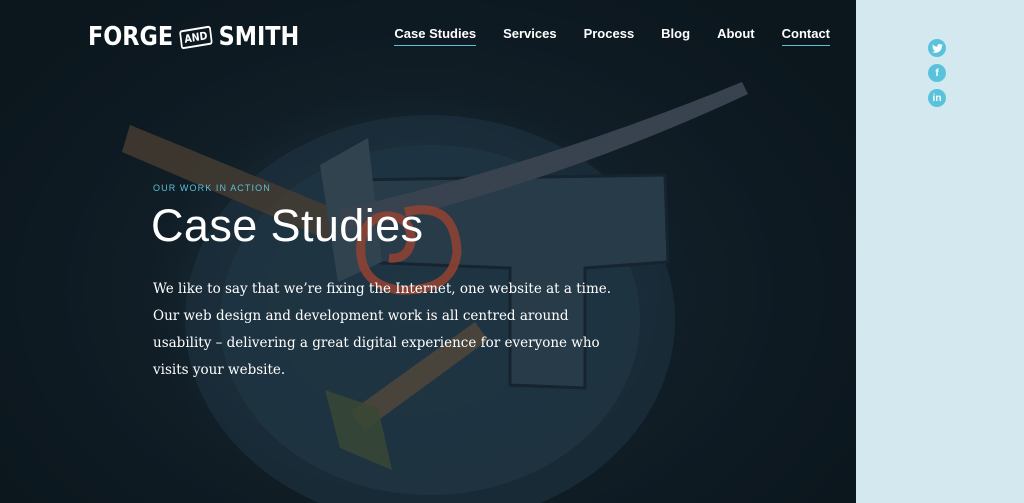 Image resolution: width=1024 pixels, height=503 pixels. Describe the element at coordinates (212, 188) in the screenshot. I see `hero-eyebrow: OUR WORK IN ACTION` at that location.